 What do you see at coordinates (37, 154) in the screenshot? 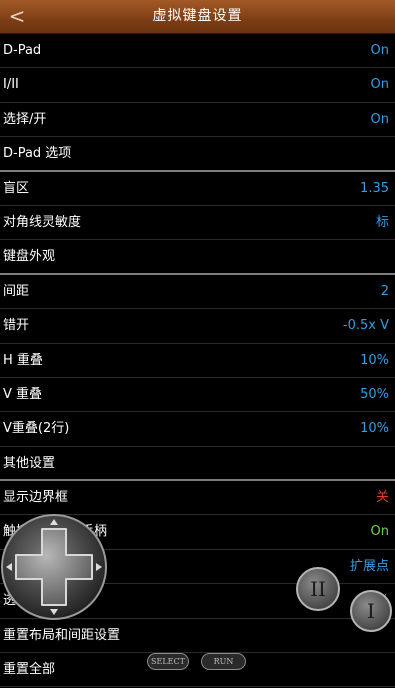
I see `section-header: D-Pad 选项` at bounding box center [37, 154].